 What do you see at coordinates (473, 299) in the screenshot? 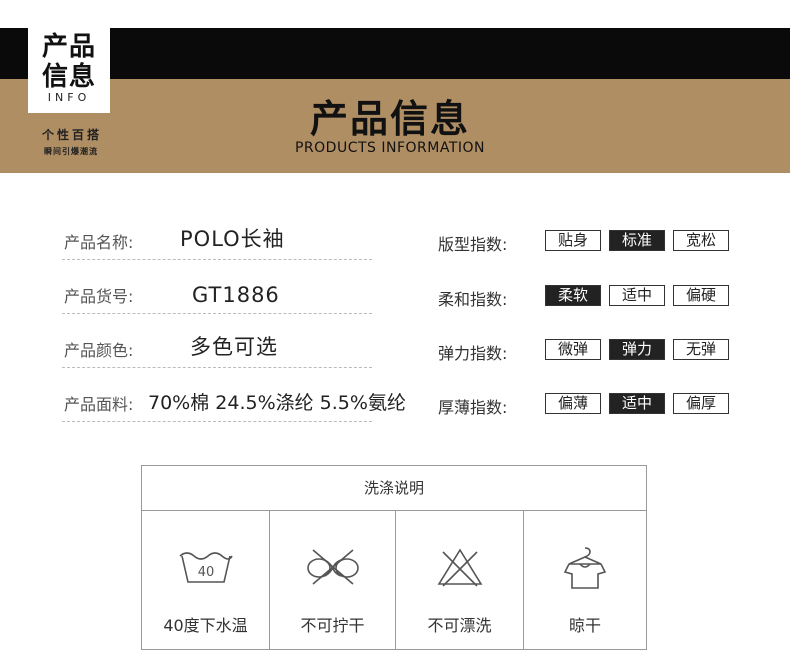
I see `softness-index-label: 柔和指数:` at bounding box center [473, 299].